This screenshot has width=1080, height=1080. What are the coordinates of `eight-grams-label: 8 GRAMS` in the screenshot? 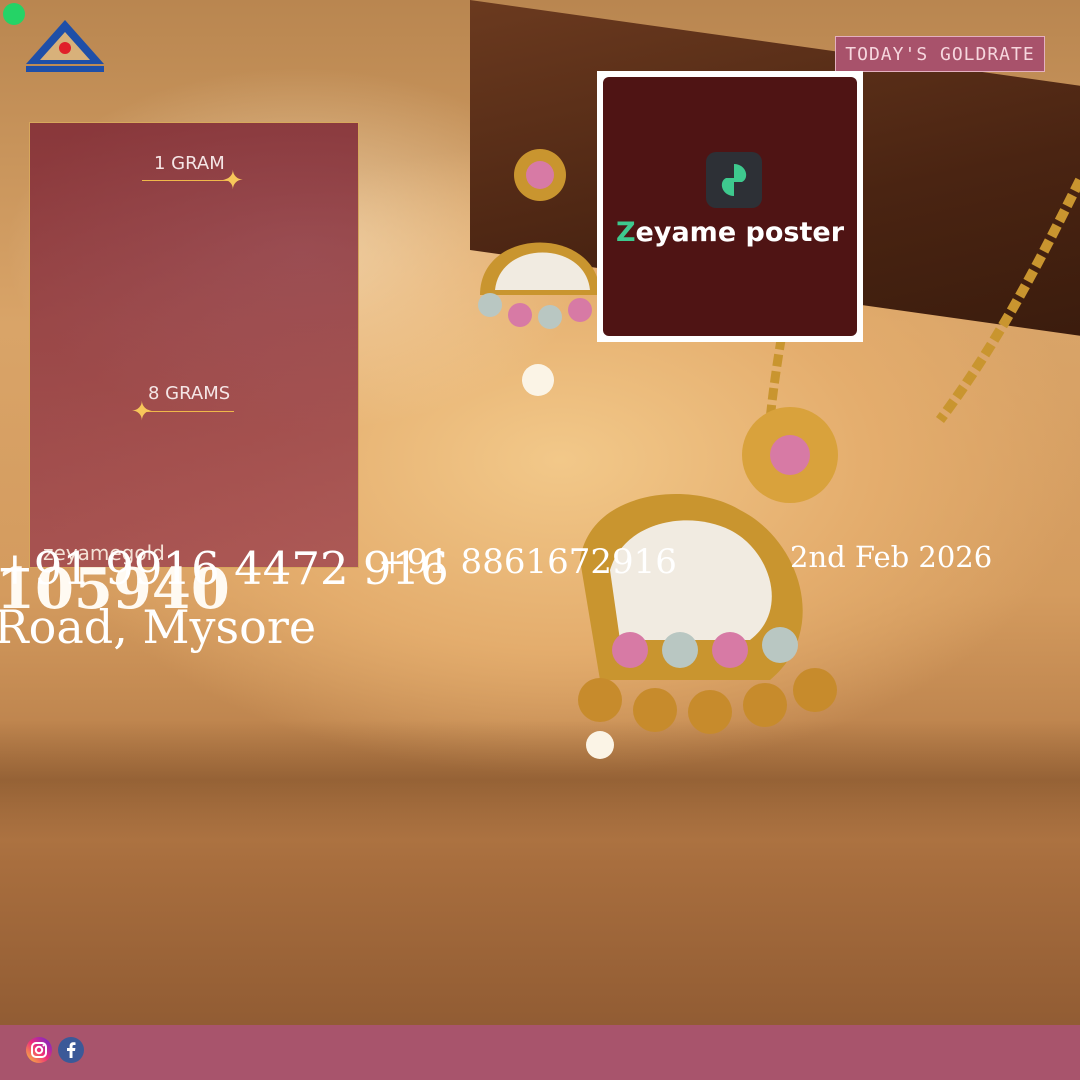 It's located at (189, 393).